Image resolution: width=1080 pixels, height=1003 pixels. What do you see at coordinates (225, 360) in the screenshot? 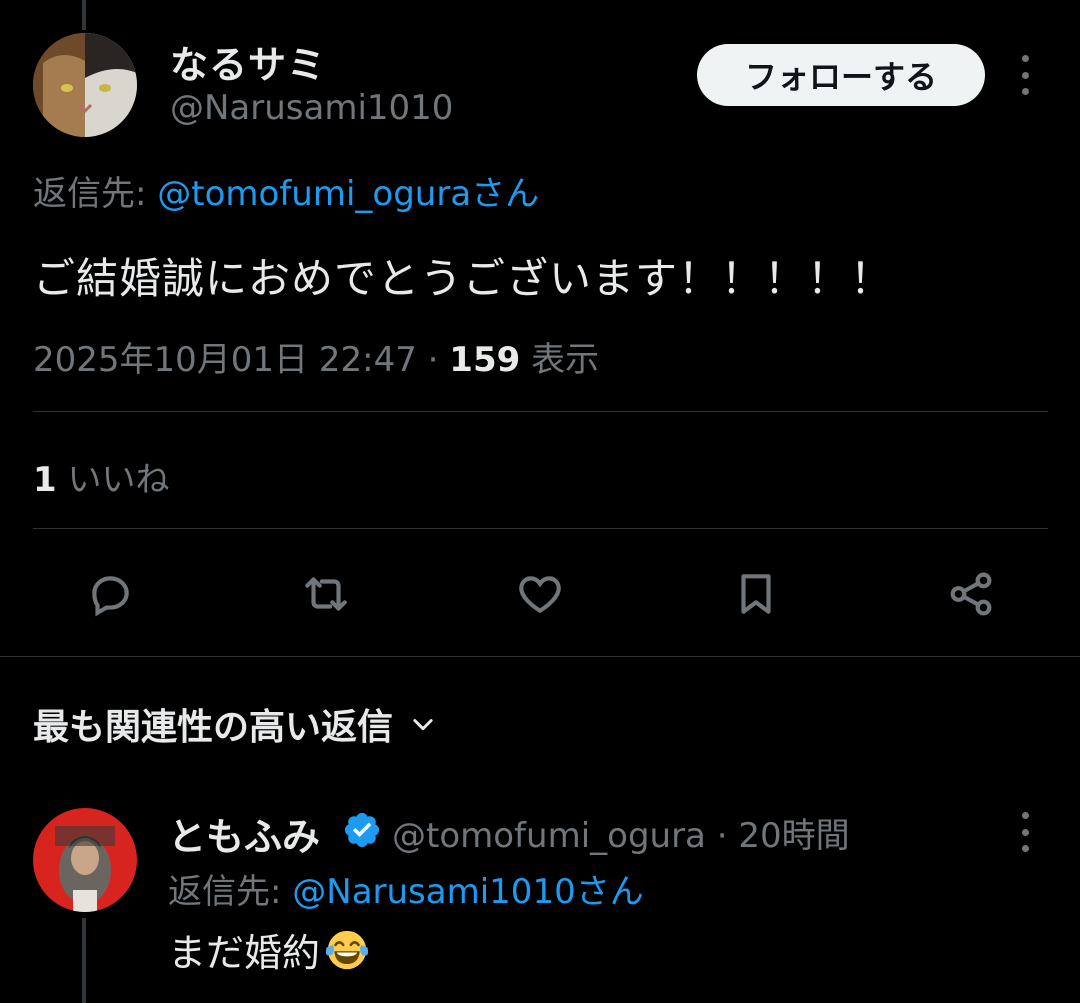
I see `timestamp: 2025年10月01日 22:47` at bounding box center [225, 360].